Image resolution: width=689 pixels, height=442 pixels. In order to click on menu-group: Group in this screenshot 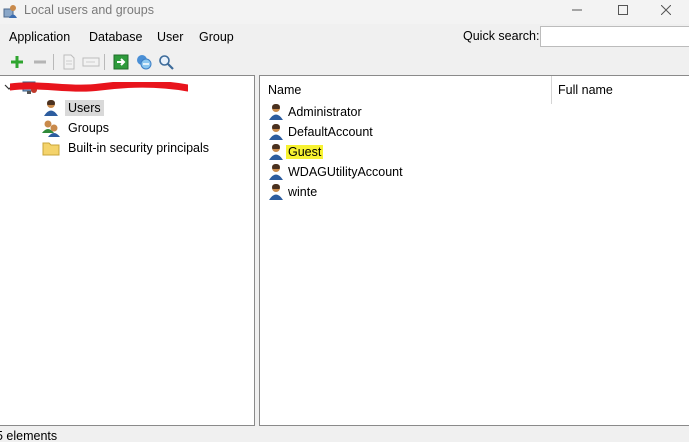, I will do `click(216, 37)`.